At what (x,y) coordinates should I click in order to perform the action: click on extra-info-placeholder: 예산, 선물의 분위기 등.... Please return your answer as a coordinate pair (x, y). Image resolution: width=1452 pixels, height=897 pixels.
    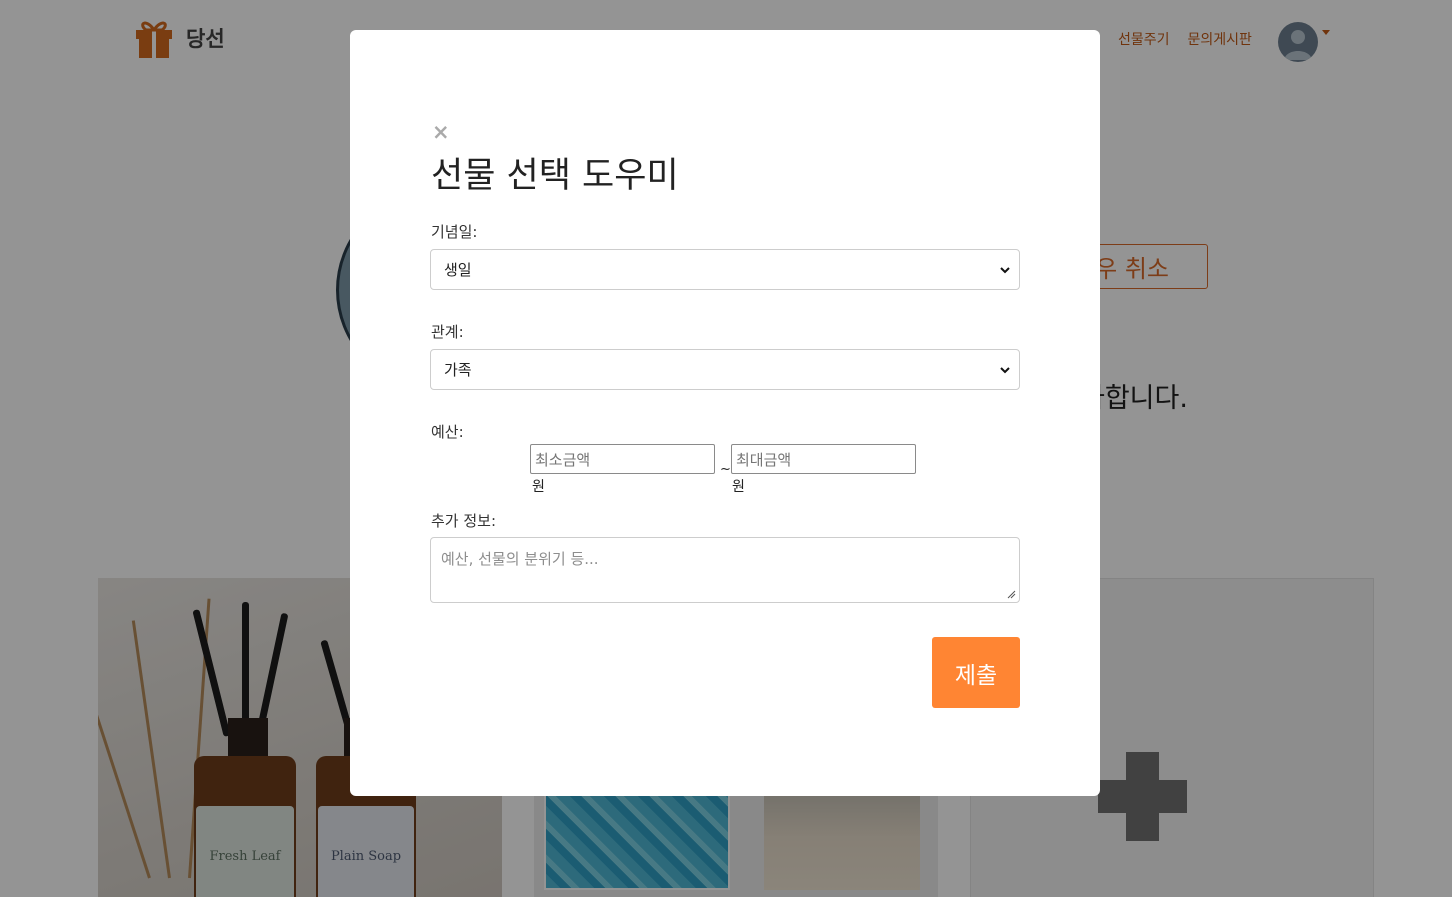
    Looking at the image, I should click on (520, 559).